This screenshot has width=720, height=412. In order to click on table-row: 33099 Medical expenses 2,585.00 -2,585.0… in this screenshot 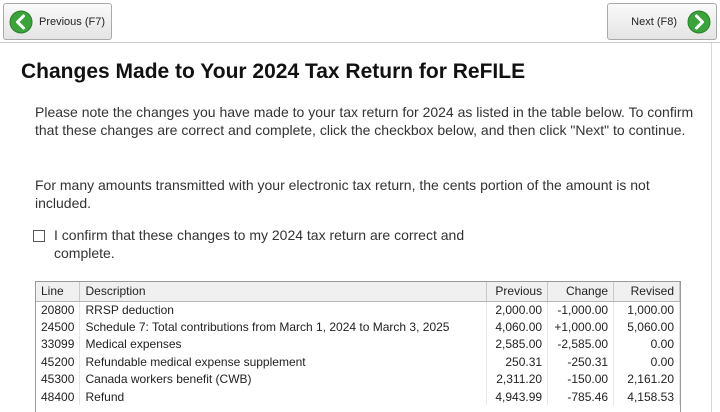, I will do `click(358, 344)`.